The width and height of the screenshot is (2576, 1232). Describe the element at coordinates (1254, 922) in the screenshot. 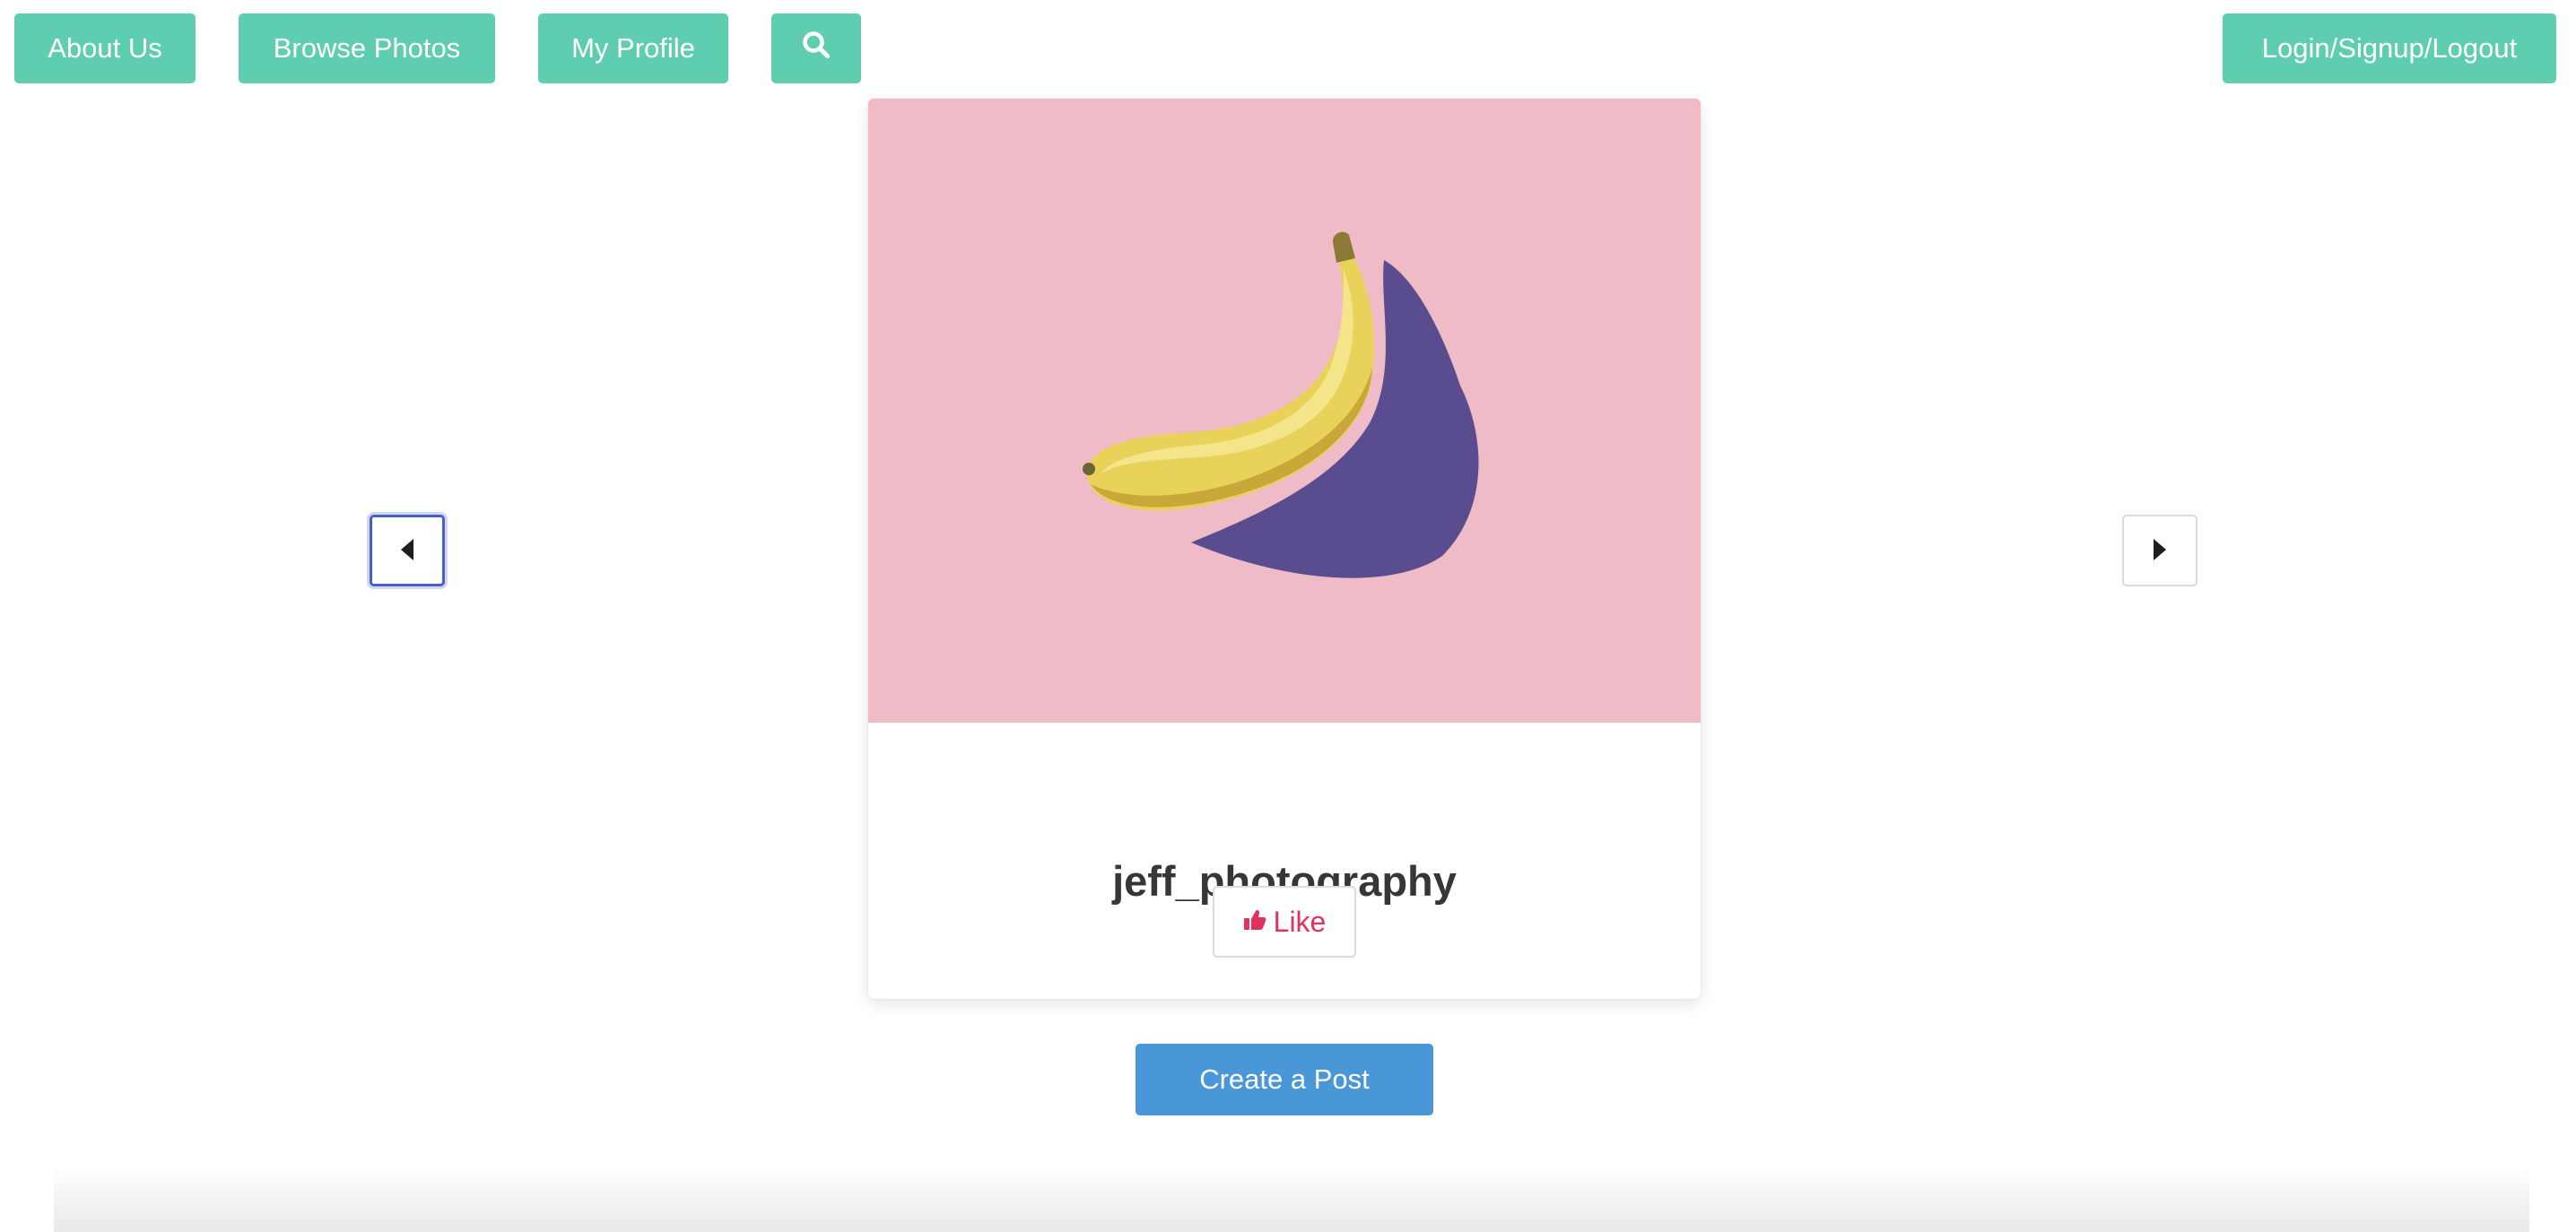

I see `thumbs-up-icon` at that location.